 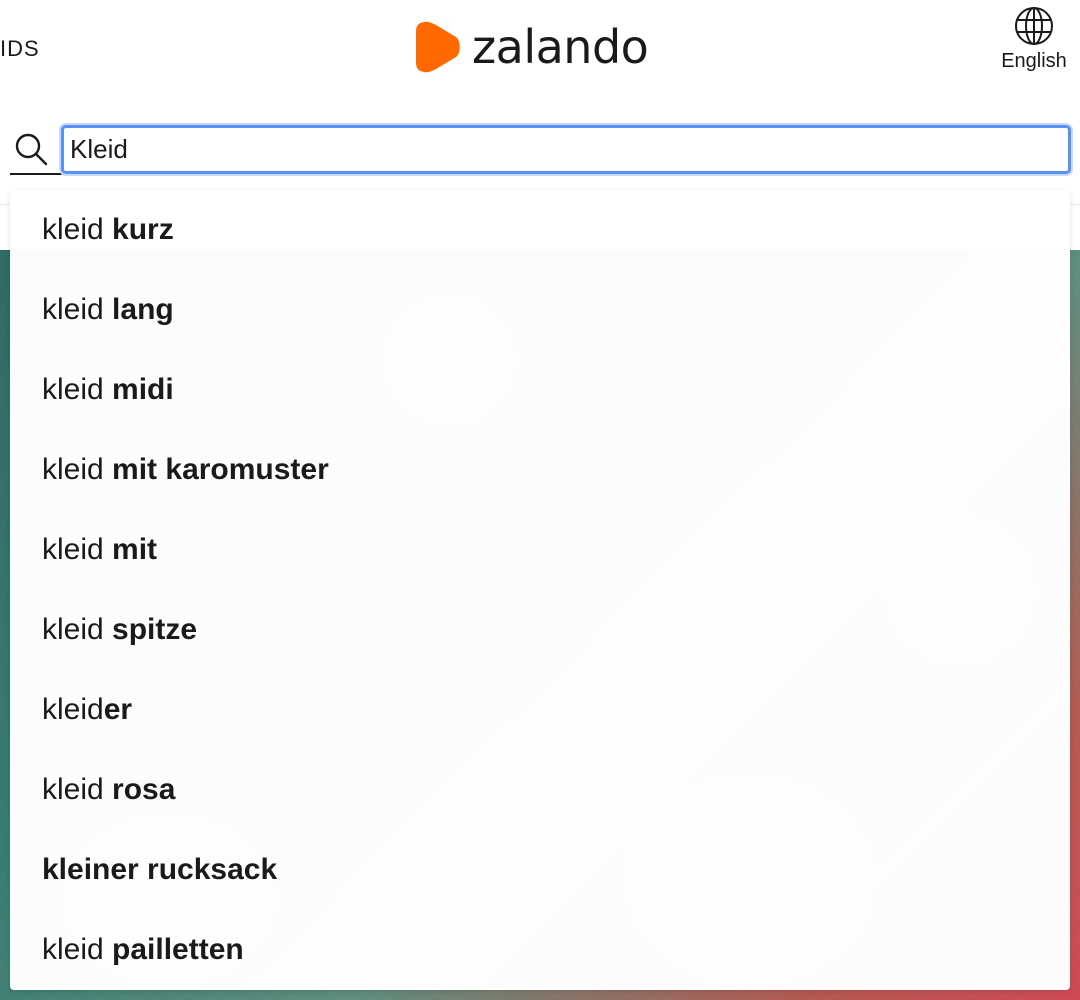 What do you see at coordinates (143, 389) in the screenshot?
I see `suggestion-completion: midi` at bounding box center [143, 389].